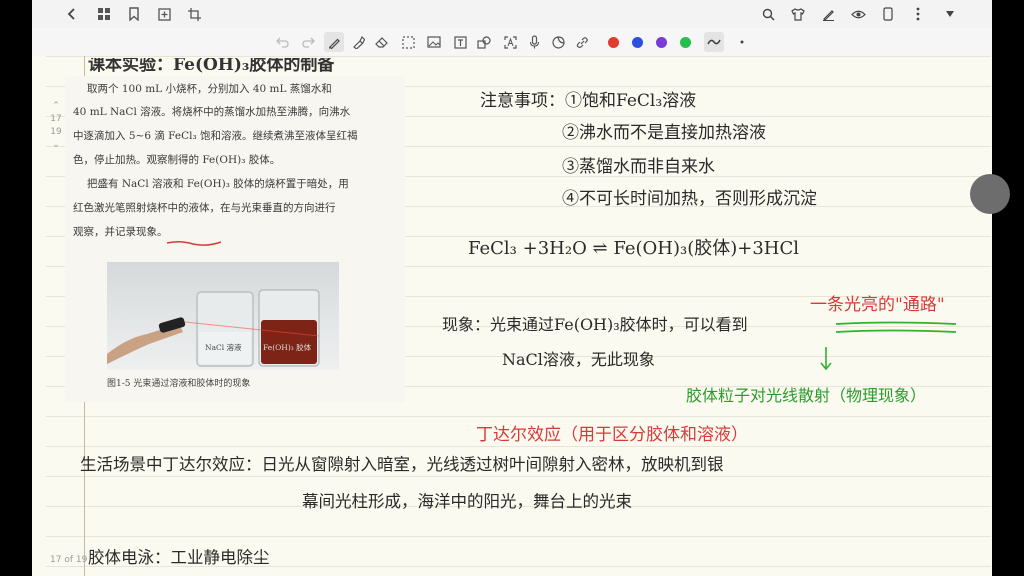  Describe the element at coordinates (223, 347) in the screenshot. I see `nacl-label: NaCl 溶液` at that location.